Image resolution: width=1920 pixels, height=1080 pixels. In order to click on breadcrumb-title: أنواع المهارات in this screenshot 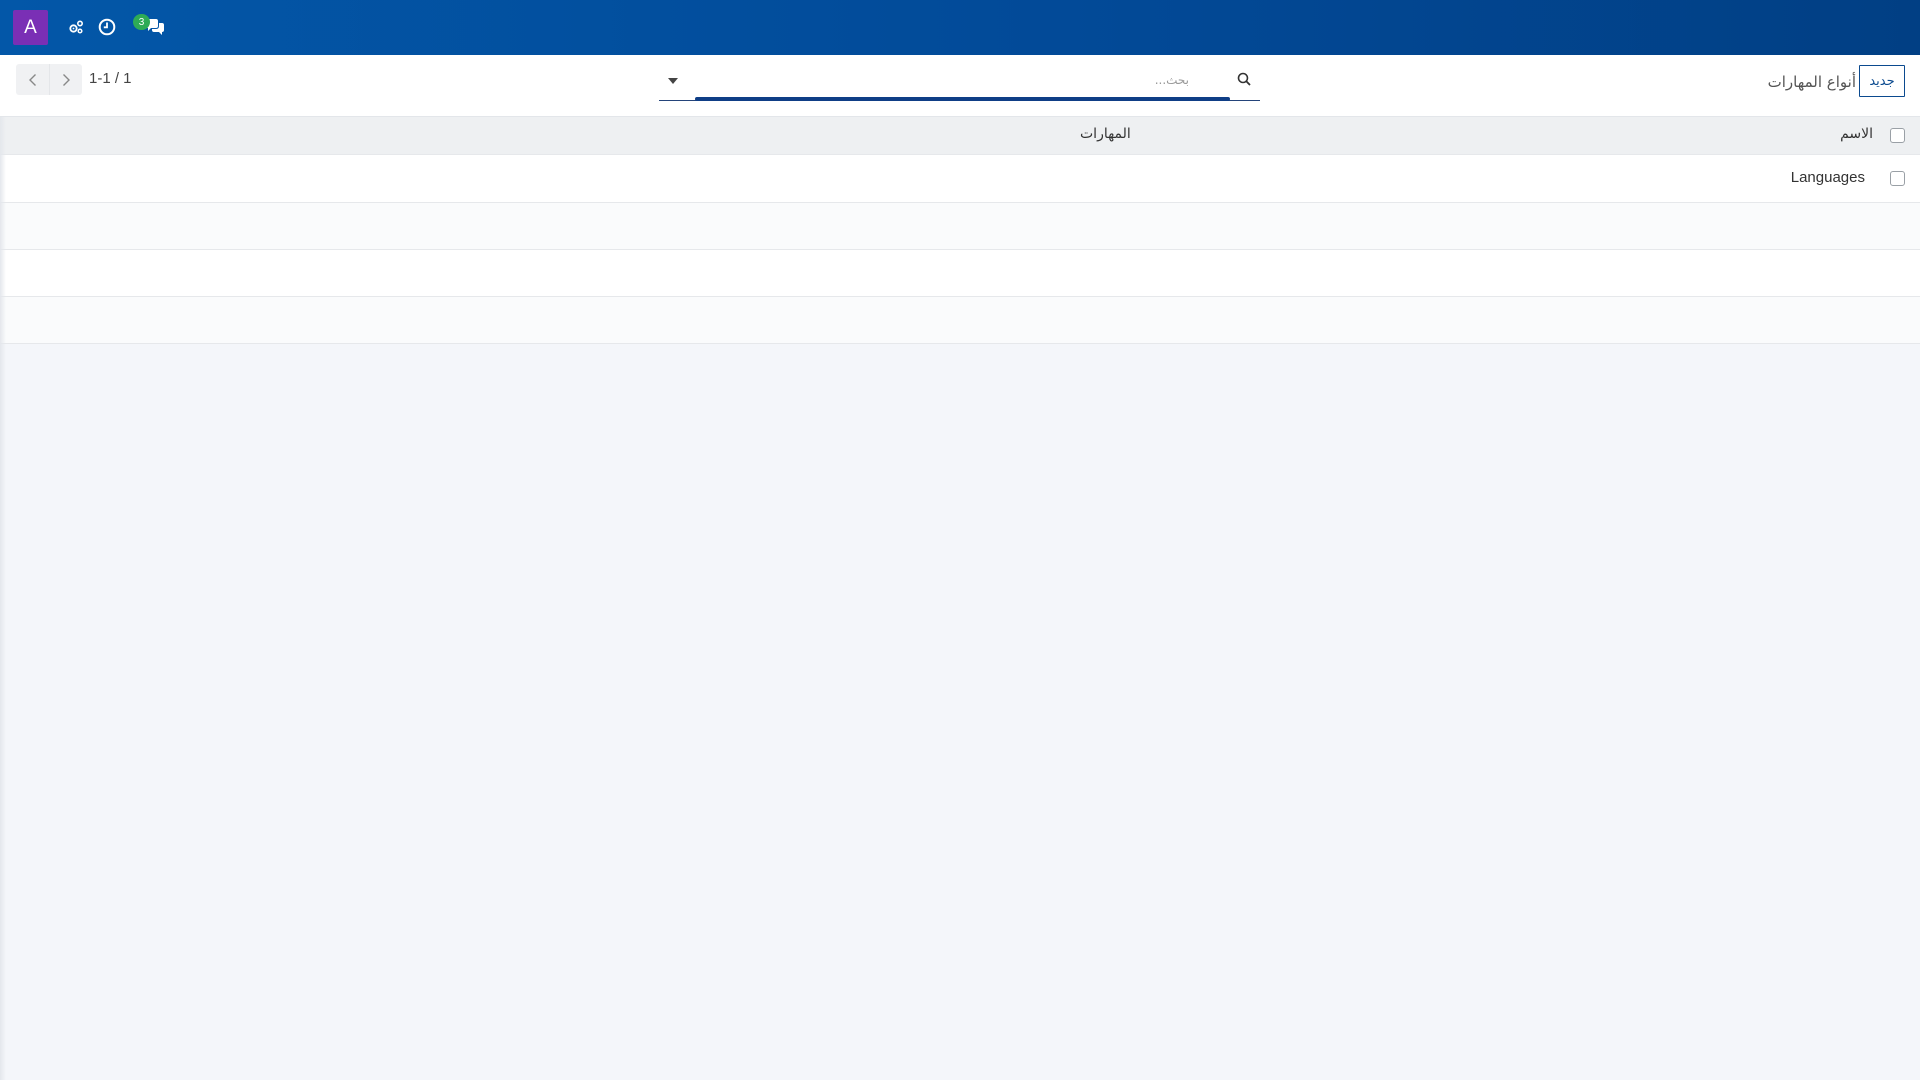, I will do `click(1811, 82)`.